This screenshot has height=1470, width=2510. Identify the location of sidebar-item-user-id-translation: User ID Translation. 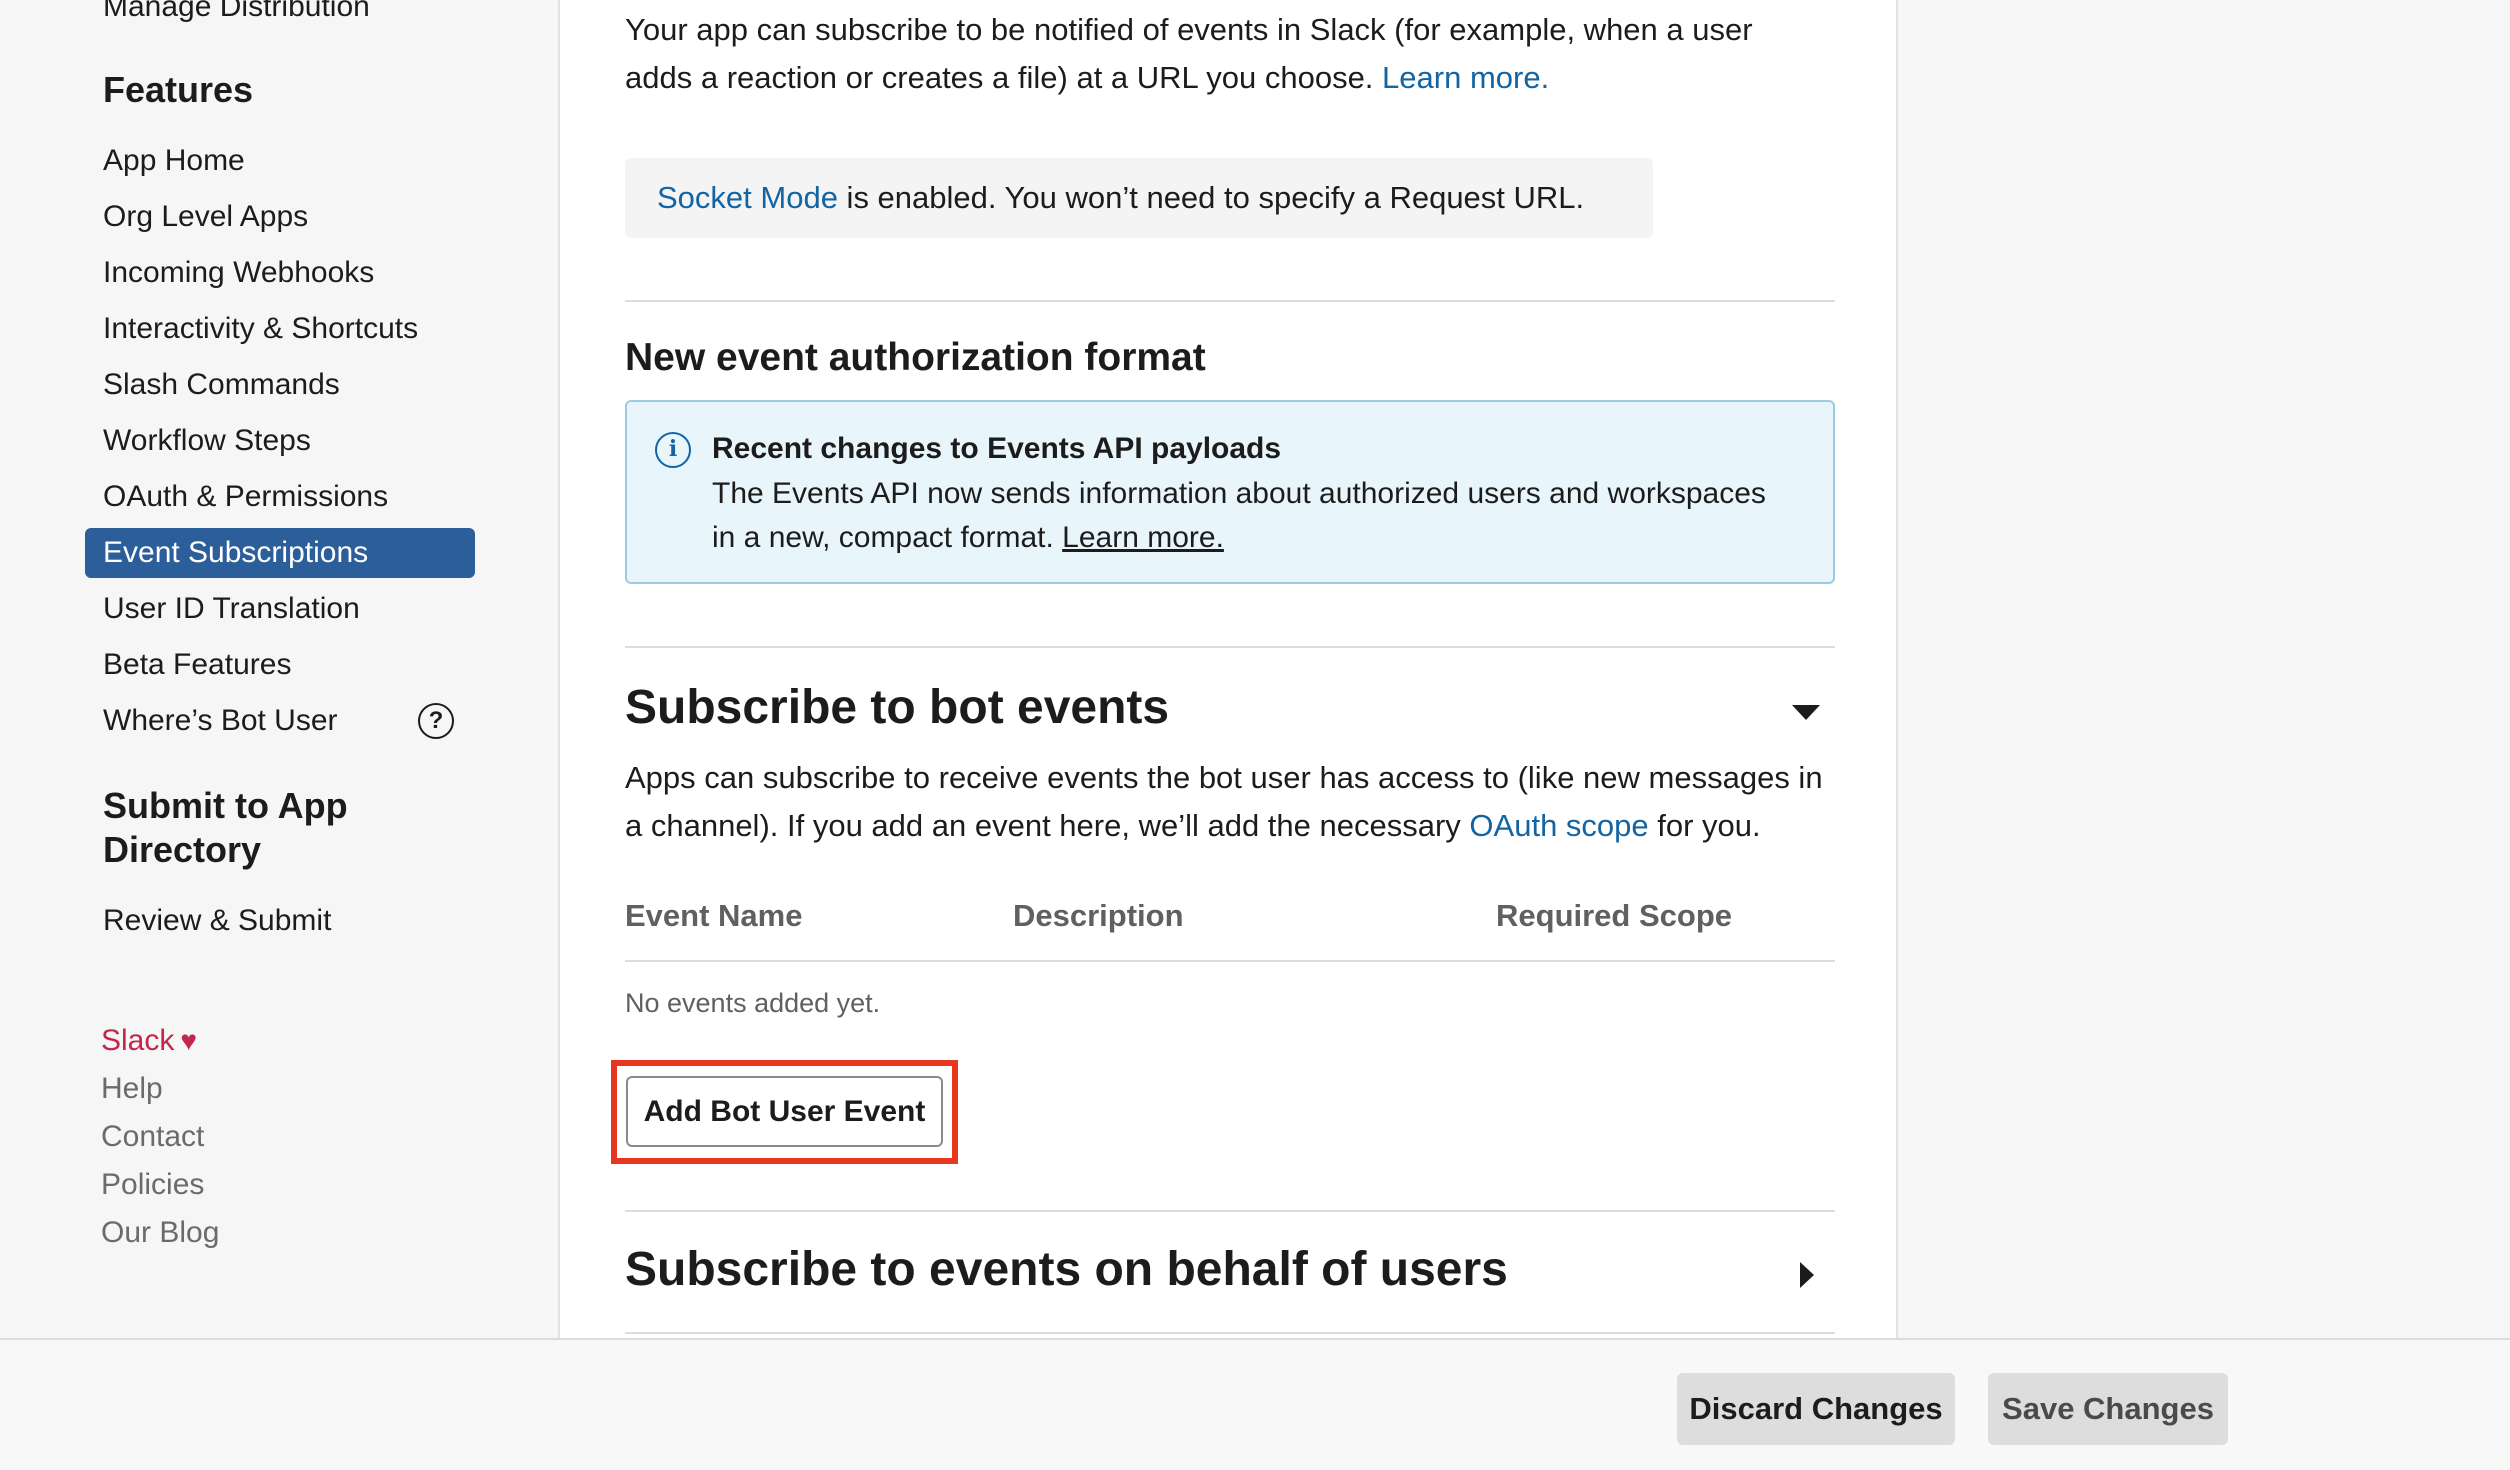
(280, 609).